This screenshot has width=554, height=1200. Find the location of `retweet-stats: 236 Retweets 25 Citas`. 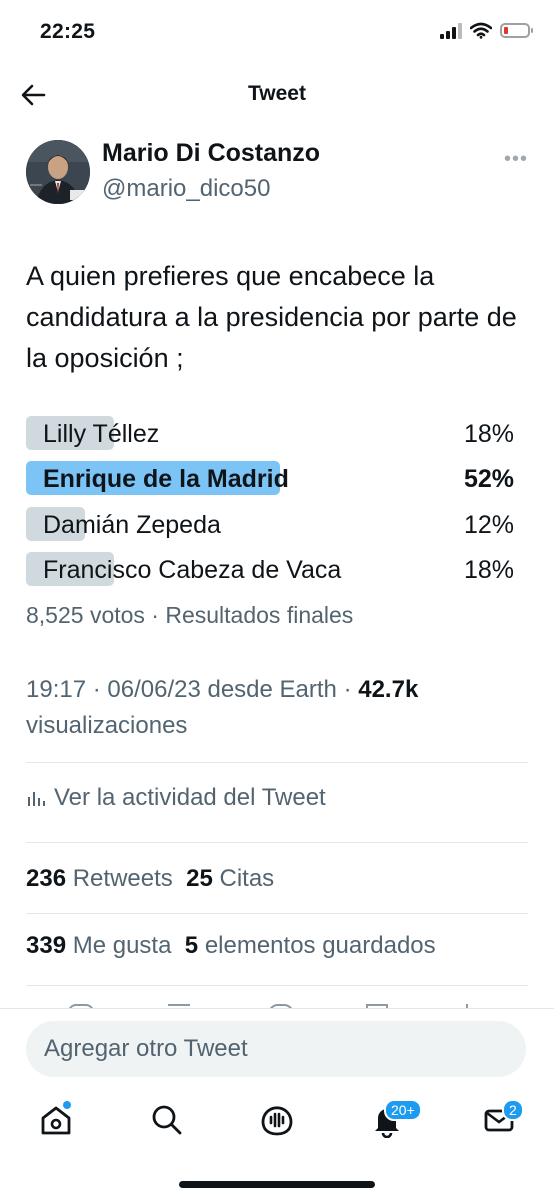

retweet-stats: 236 Retweets 25 Citas is located at coordinates (150, 879).